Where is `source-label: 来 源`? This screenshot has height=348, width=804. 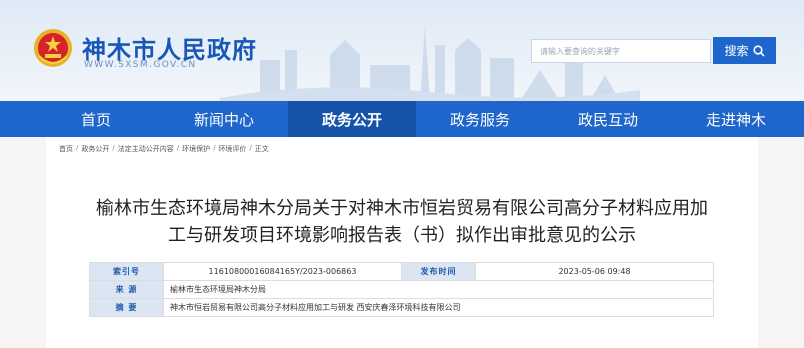
source-label: 来 源 is located at coordinates (126, 289).